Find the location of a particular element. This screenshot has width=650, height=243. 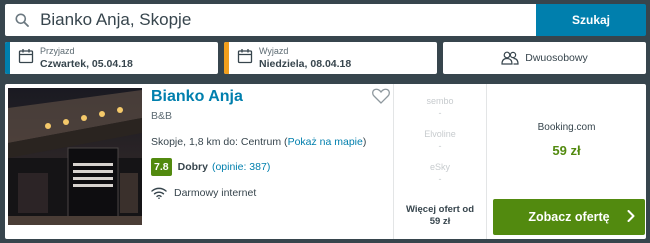

search-input is located at coordinates (288, 20).